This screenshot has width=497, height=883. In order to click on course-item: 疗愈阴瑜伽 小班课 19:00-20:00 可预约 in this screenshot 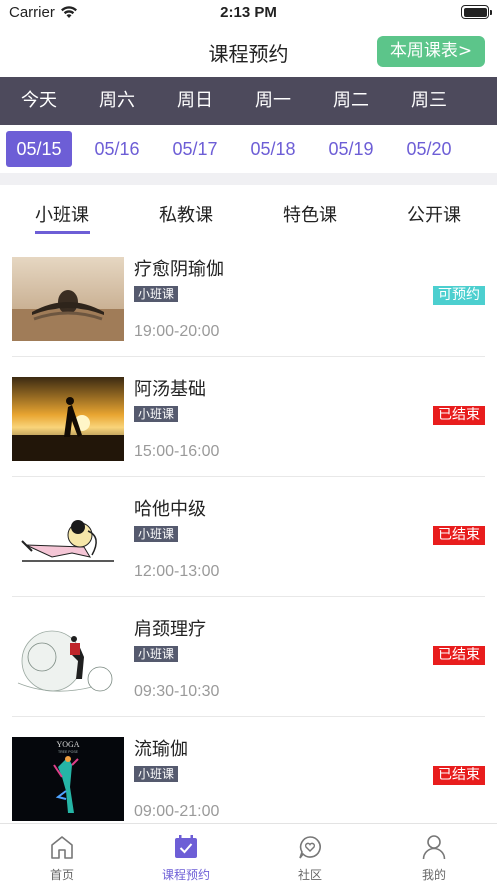, I will do `click(248, 297)`.